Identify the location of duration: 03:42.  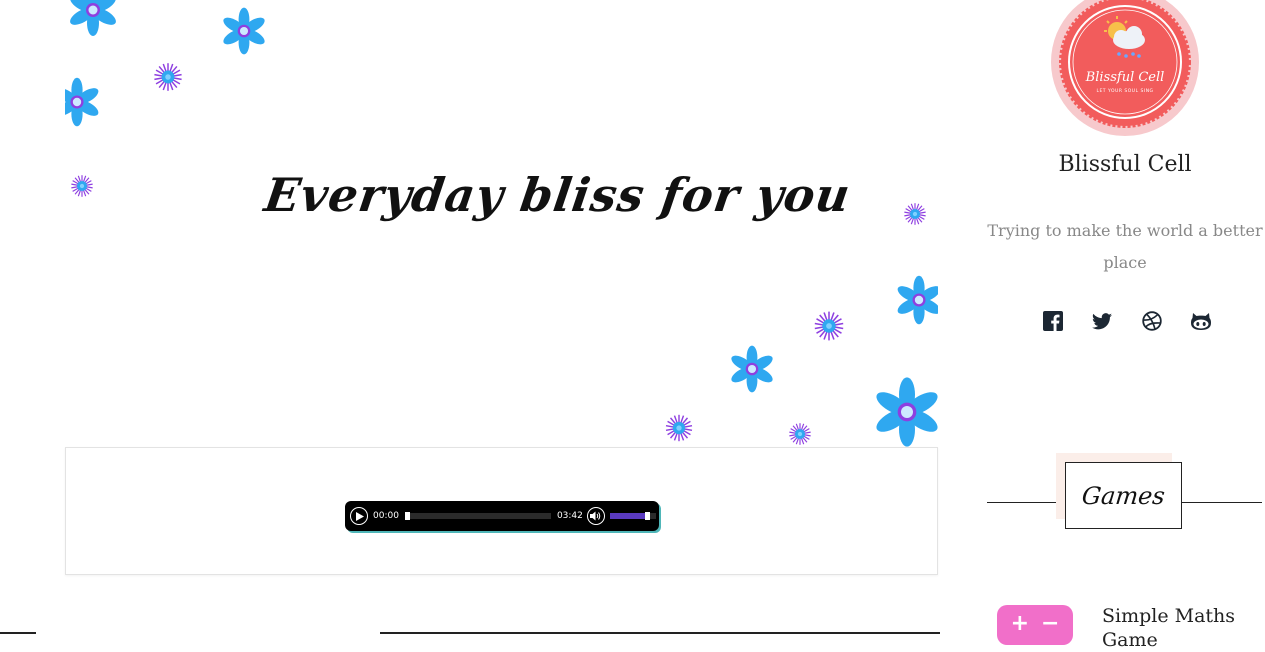
(569, 516).